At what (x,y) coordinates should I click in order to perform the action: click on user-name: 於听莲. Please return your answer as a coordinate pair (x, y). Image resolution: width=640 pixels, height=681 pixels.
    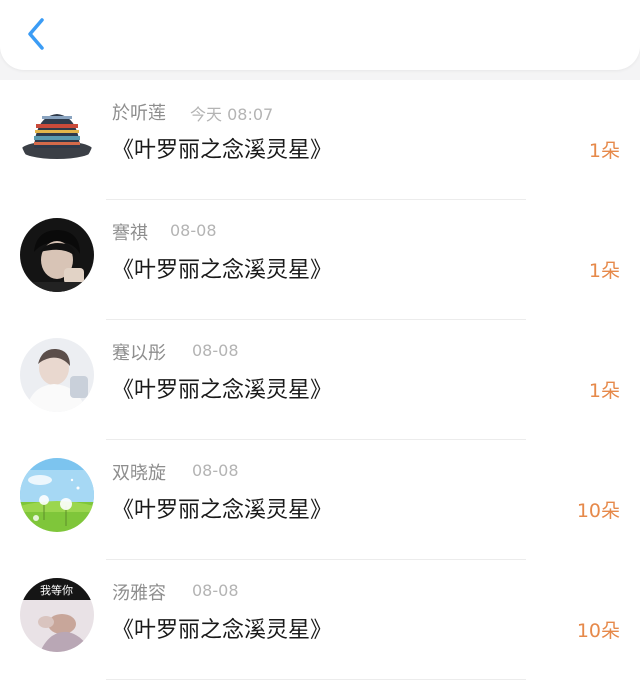
    Looking at the image, I should click on (139, 113).